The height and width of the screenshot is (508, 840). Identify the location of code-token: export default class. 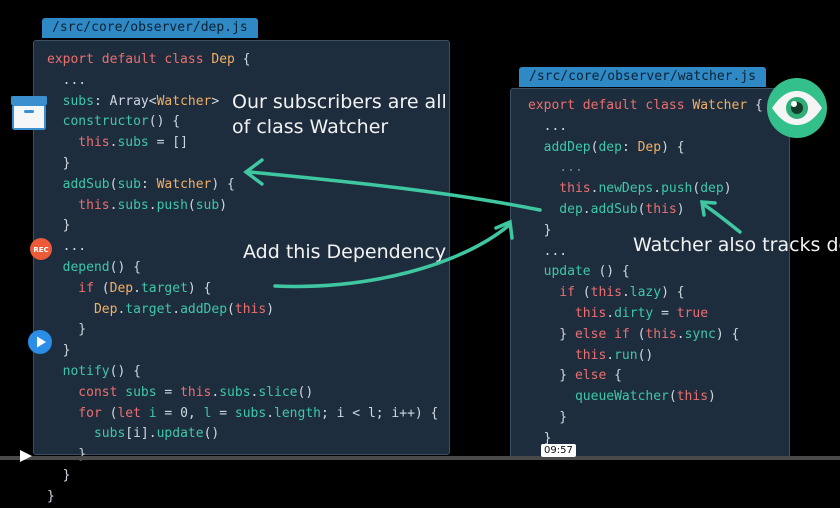
(610, 105).